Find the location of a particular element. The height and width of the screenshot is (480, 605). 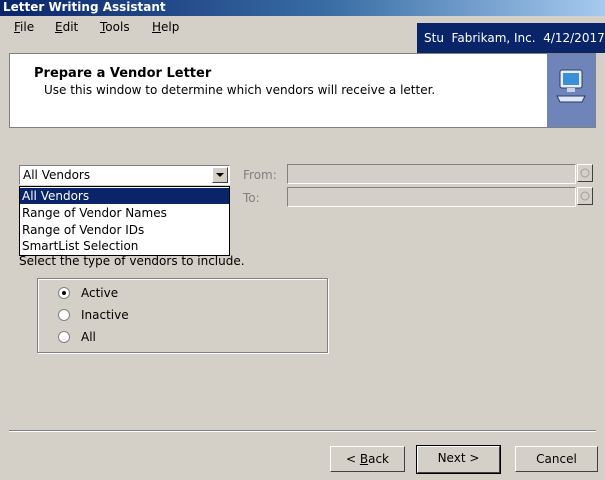

computer-wizard-icon is located at coordinates (571, 90).